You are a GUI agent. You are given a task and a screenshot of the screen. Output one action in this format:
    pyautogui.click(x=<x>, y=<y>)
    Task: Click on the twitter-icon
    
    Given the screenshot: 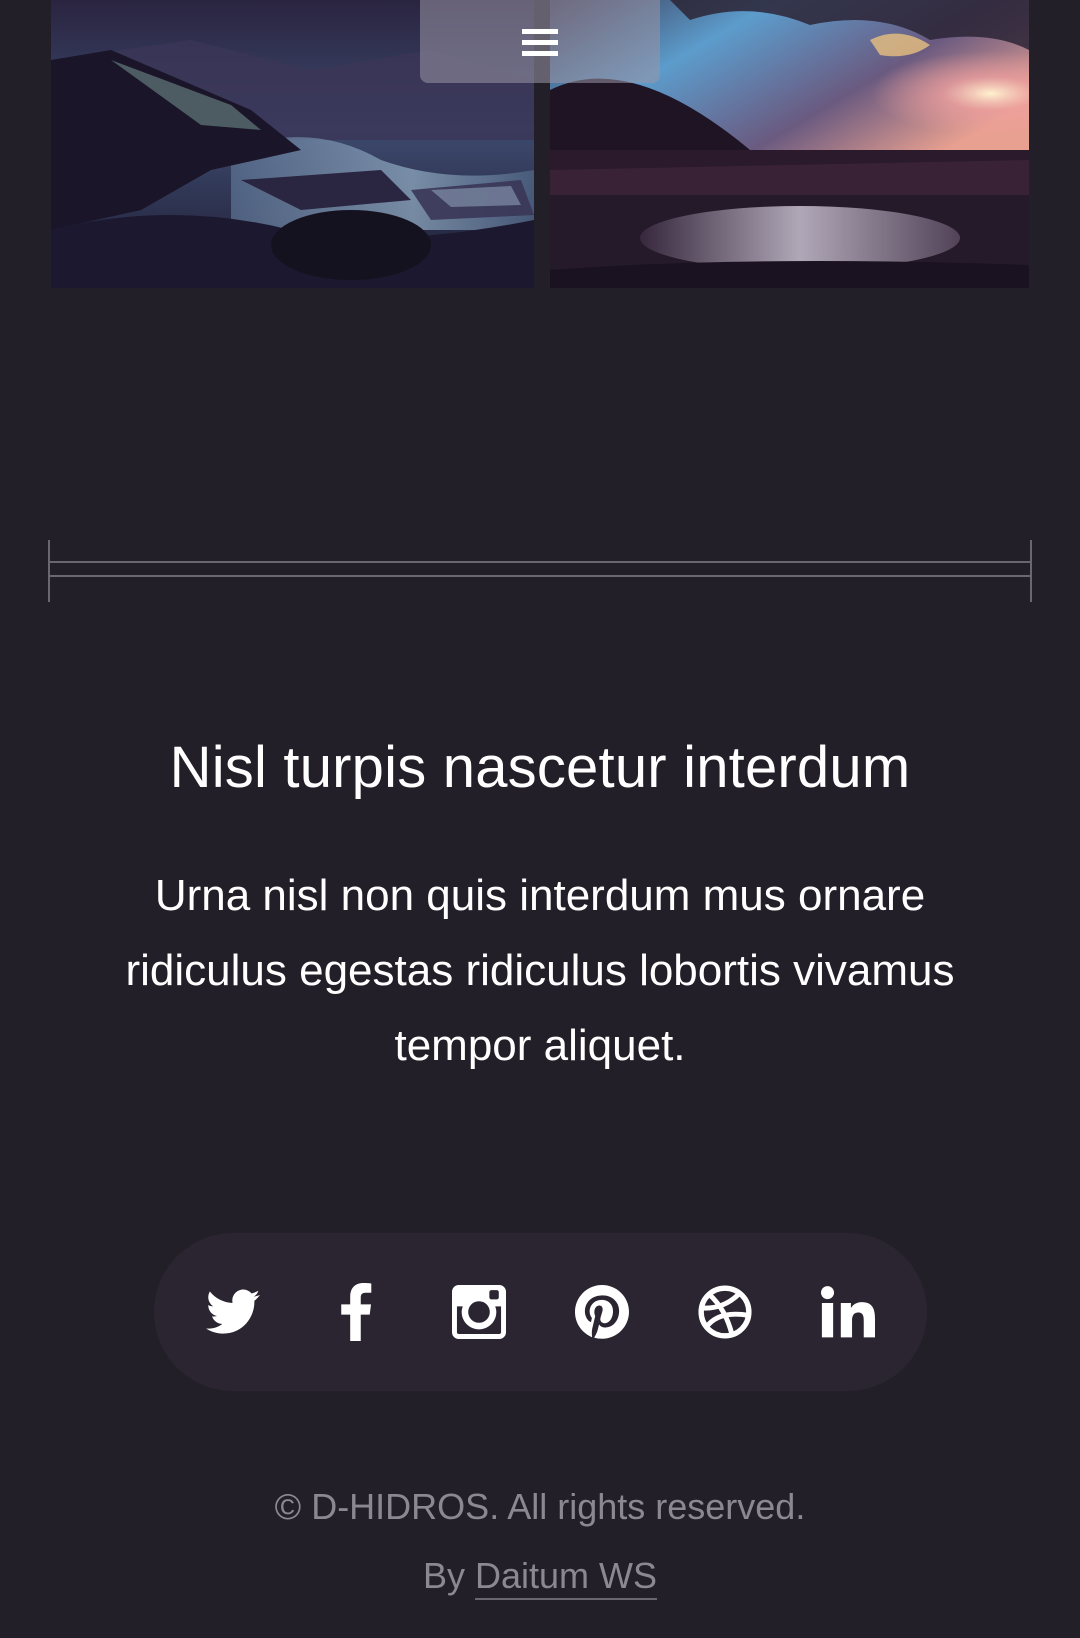 What is the action you would take?
    pyautogui.click(x=233, y=1311)
    